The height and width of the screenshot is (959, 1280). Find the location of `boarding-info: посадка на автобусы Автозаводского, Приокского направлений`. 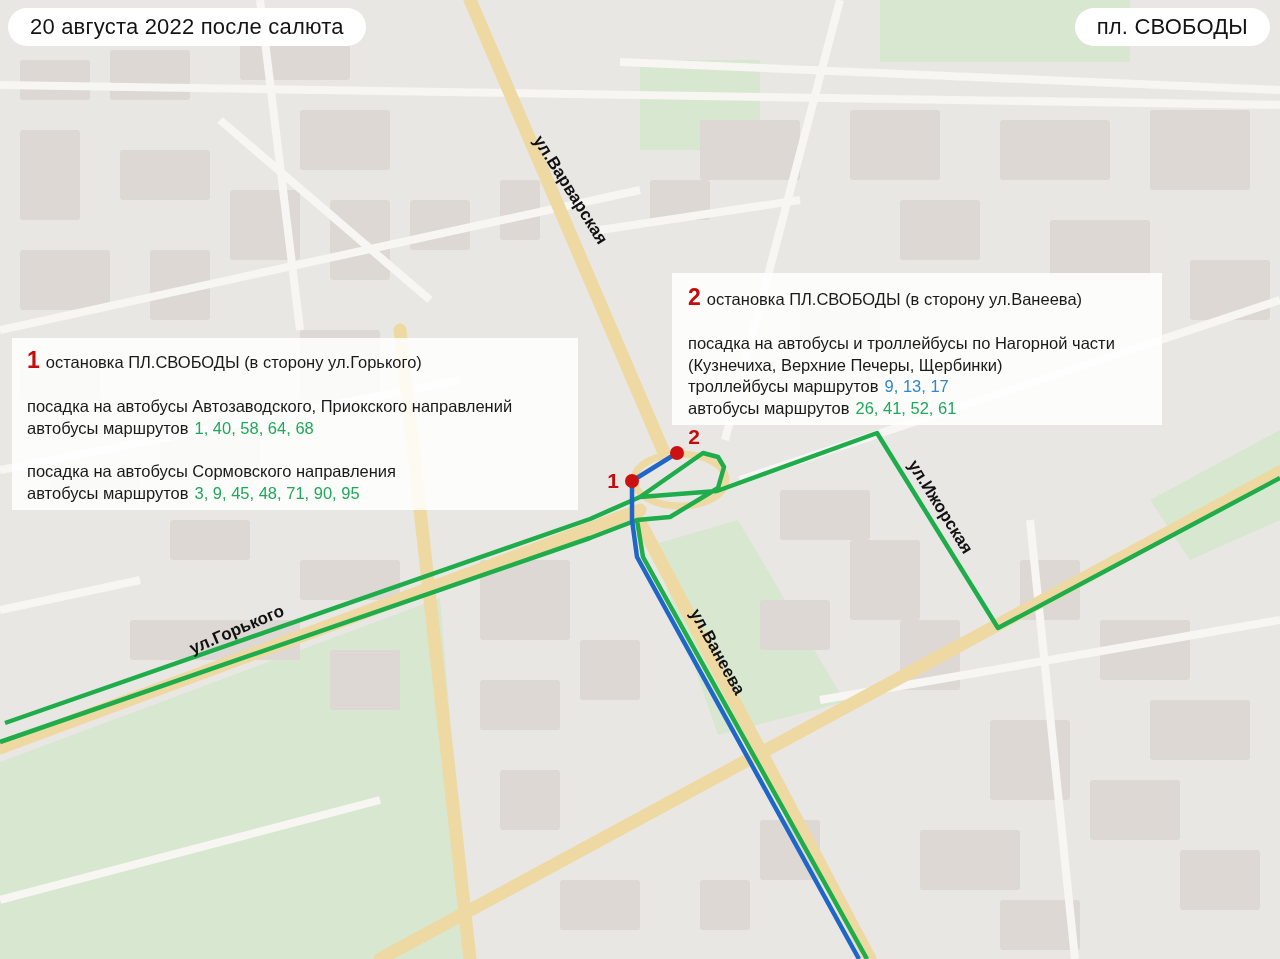

boarding-info: посадка на автобусы Автозаводского, Приокского направлений is located at coordinates (270, 406).